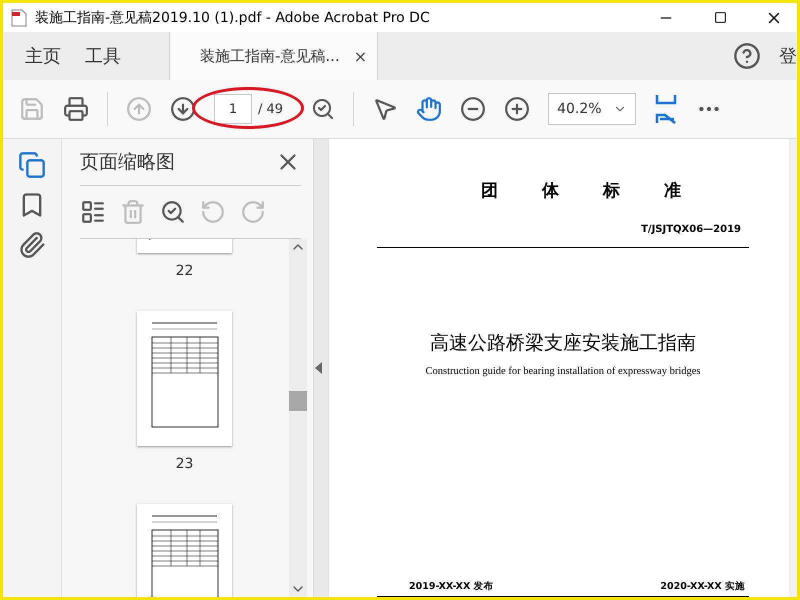 The width and height of the screenshot is (800, 600). What do you see at coordinates (563, 343) in the screenshot?
I see `document-title: 高速公路桥梁支座安装施工指南` at bounding box center [563, 343].